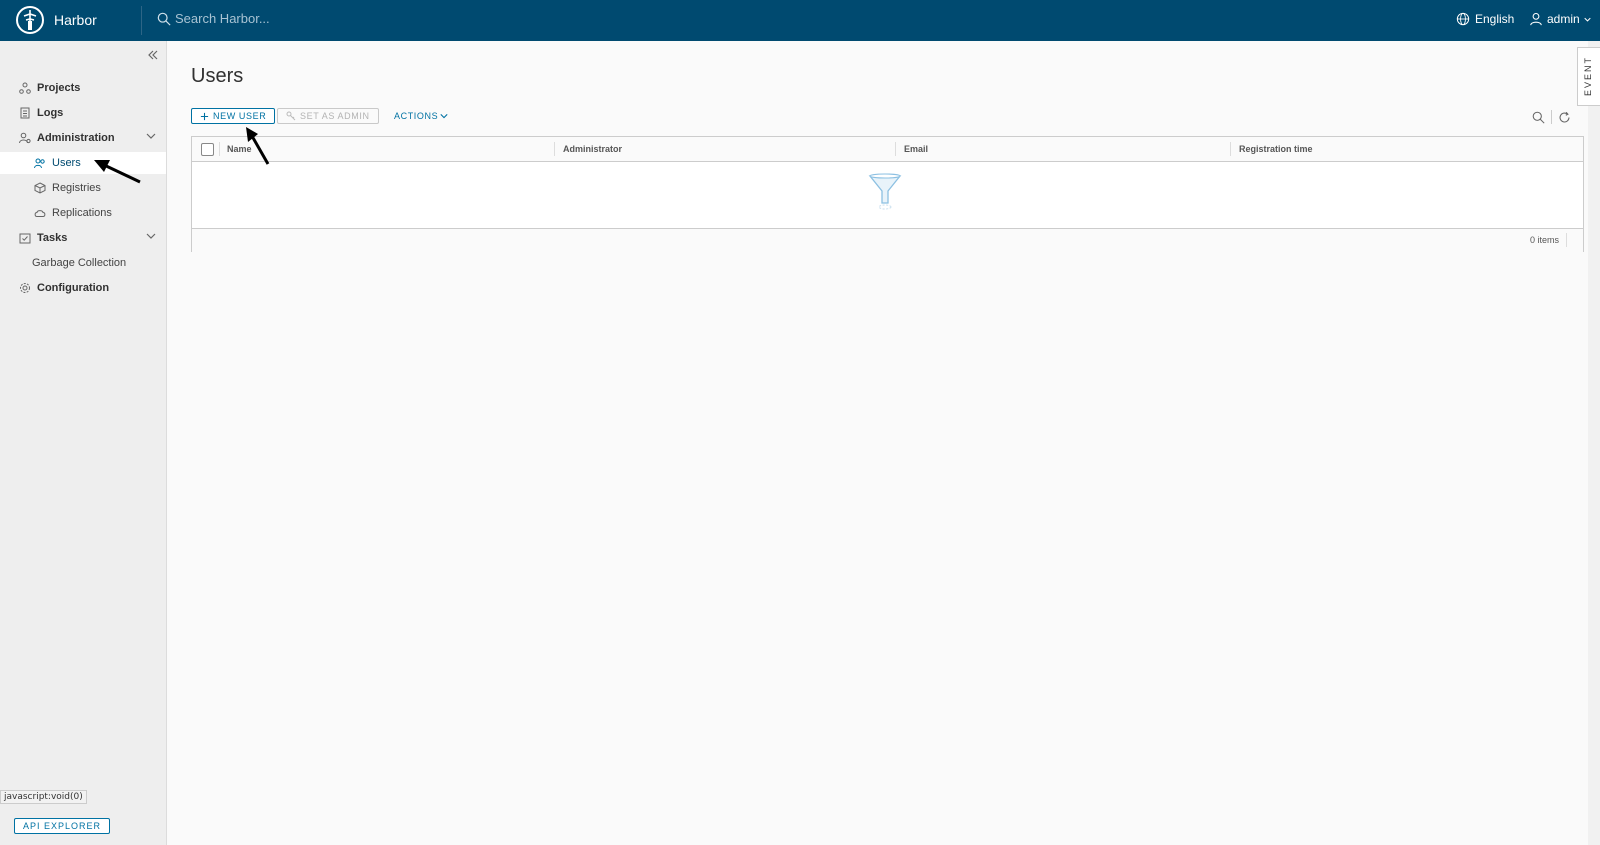 The height and width of the screenshot is (845, 1600). I want to click on plus-icon, so click(204, 116).